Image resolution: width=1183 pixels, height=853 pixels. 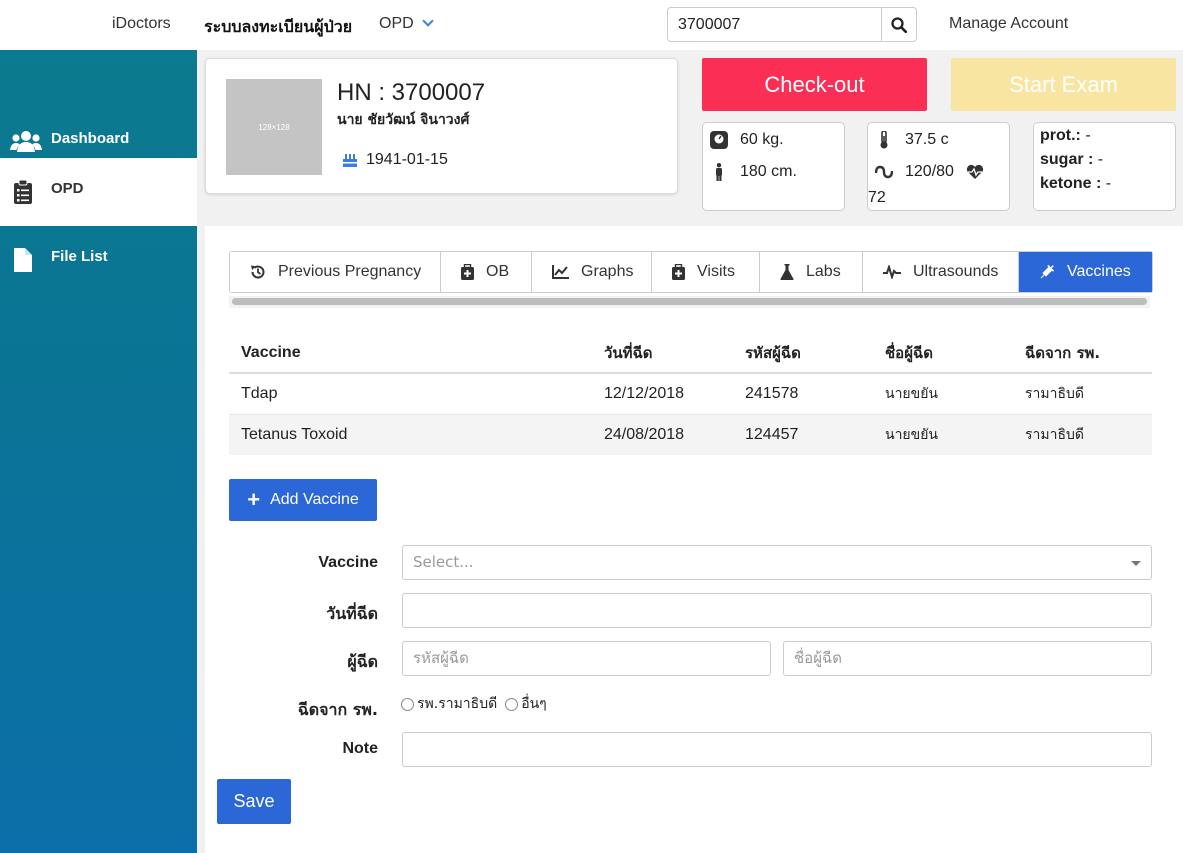 I want to click on tab-label: Ultrasounds, so click(x=956, y=271).